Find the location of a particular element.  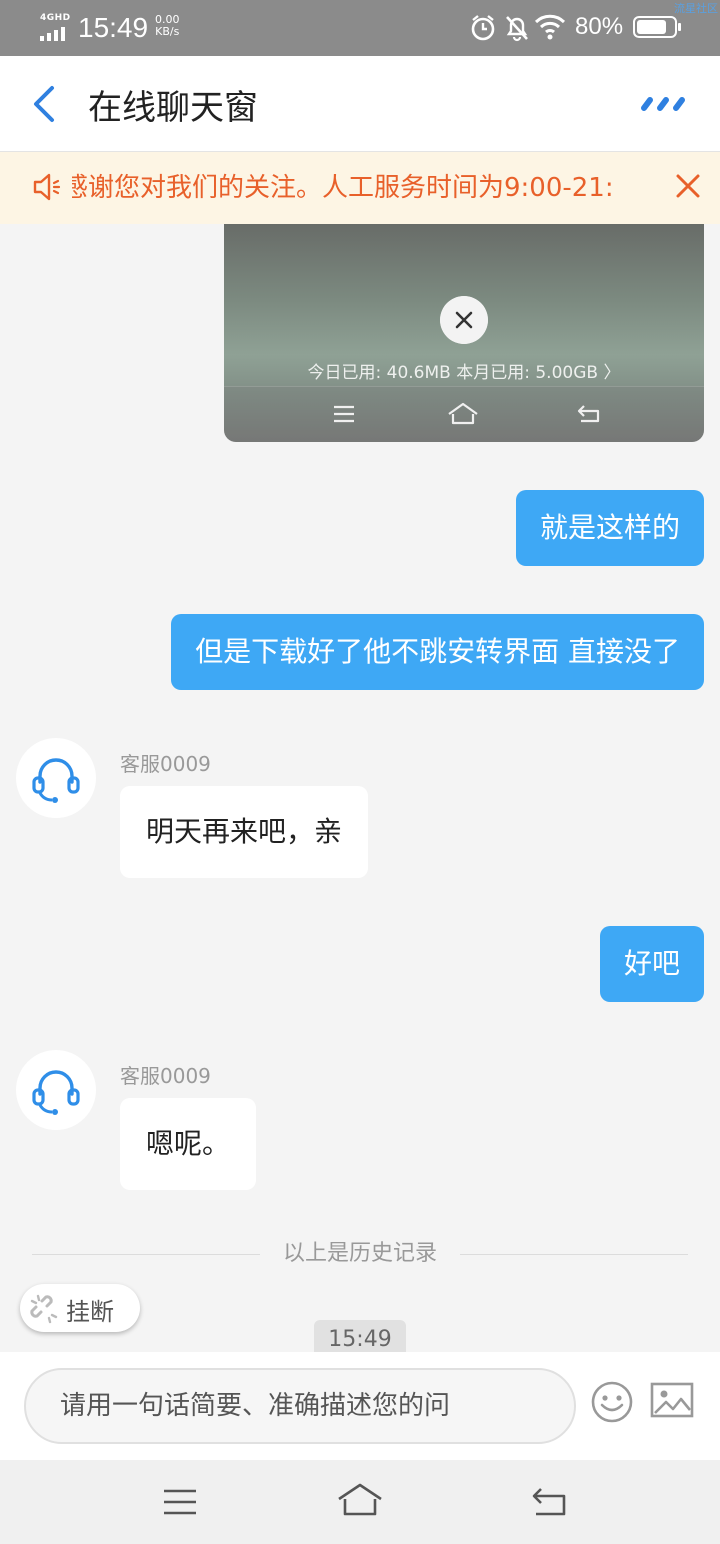

image-icon is located at coordinates (672, 1400).